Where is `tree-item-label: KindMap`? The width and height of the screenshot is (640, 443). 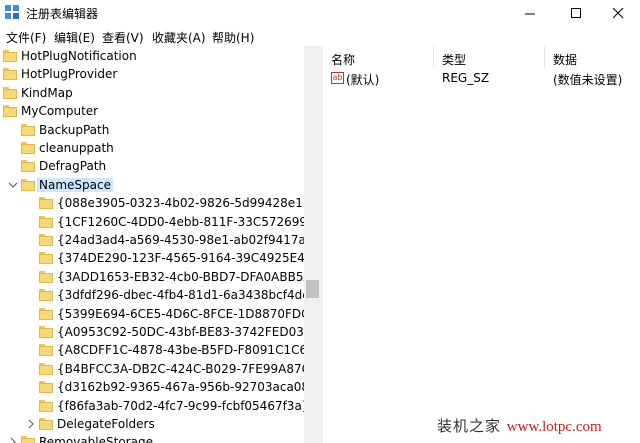 tree-item-label: KindMap is located at coordinates (47, 92).